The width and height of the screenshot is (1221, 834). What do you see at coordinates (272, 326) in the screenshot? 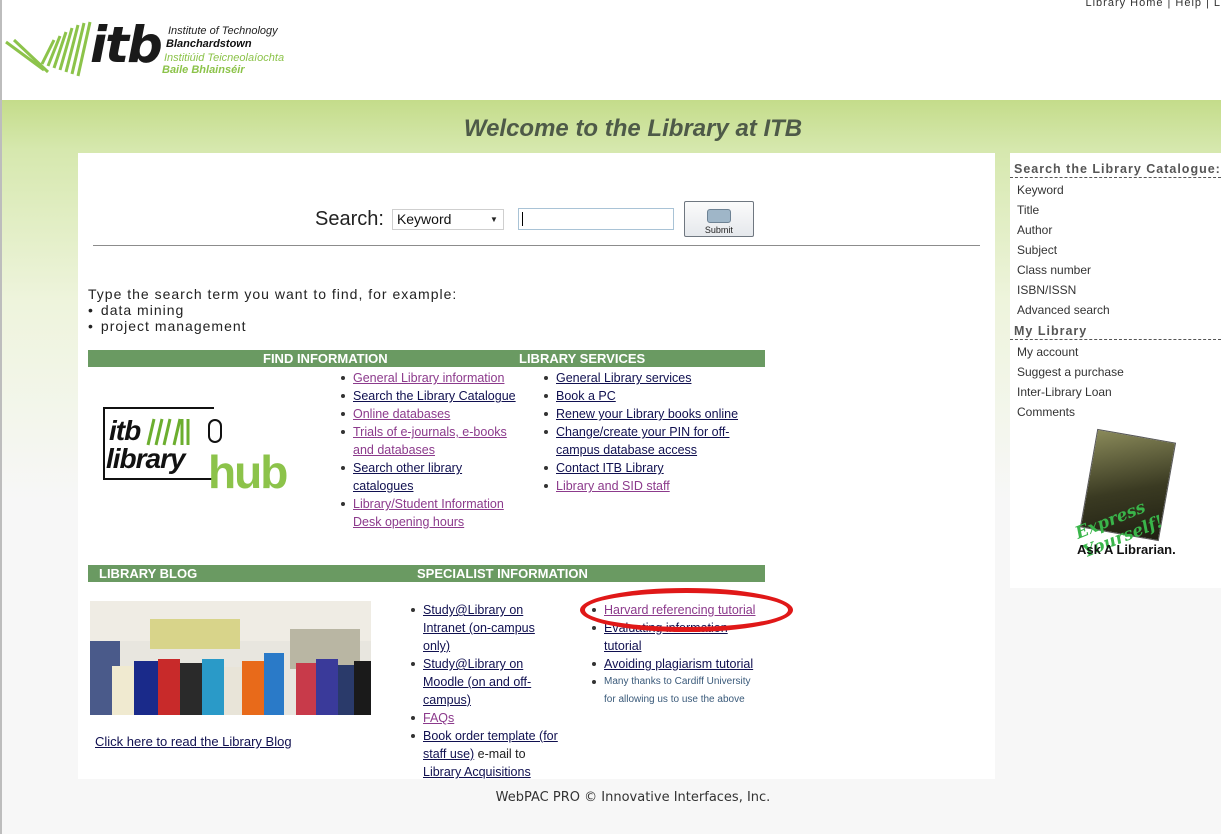
I see `hint-example: project management` at bounding box center [272, 326].